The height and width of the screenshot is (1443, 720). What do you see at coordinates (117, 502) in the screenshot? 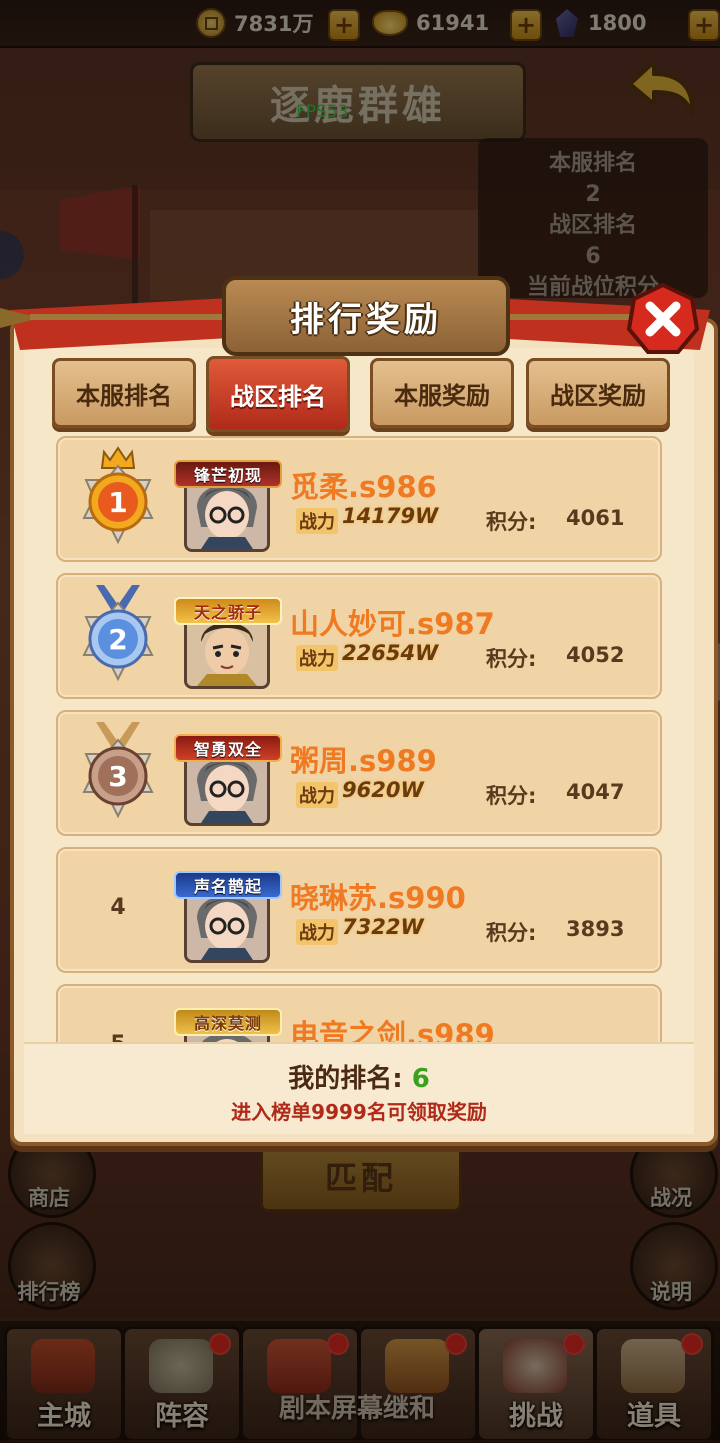
I see `svg-text: 1` at bounding box center [117, 502].